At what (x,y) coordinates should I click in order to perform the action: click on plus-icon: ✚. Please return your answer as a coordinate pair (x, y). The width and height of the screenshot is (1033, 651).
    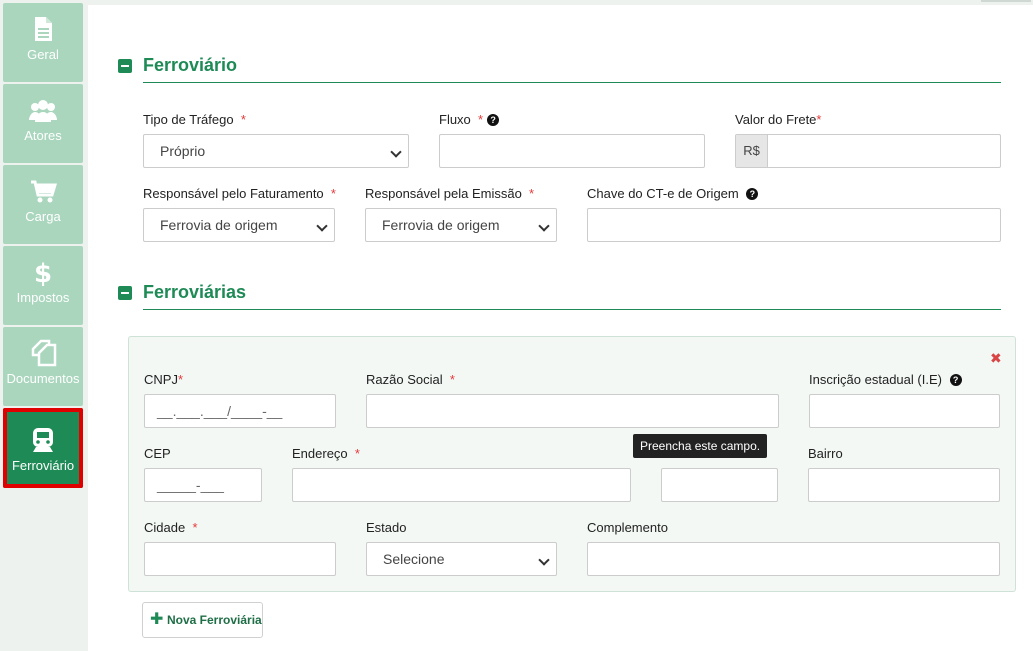
    Looking at the image, I should click on (157, 619).